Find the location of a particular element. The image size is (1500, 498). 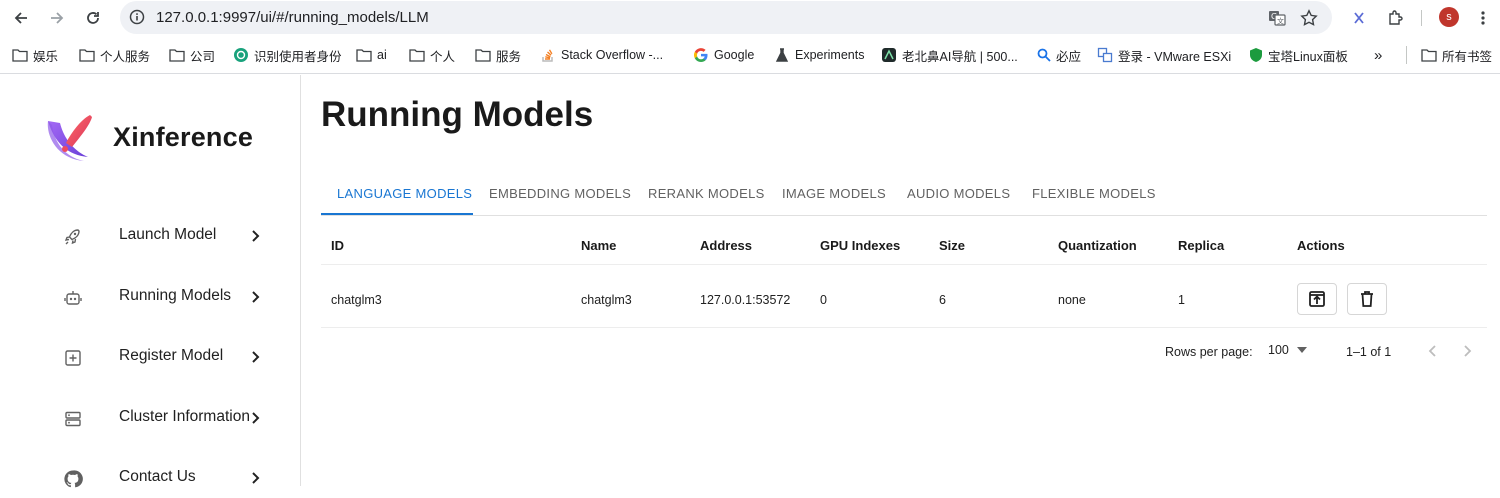

column-header-actions: Actions is located at coordinates (1321, 245).